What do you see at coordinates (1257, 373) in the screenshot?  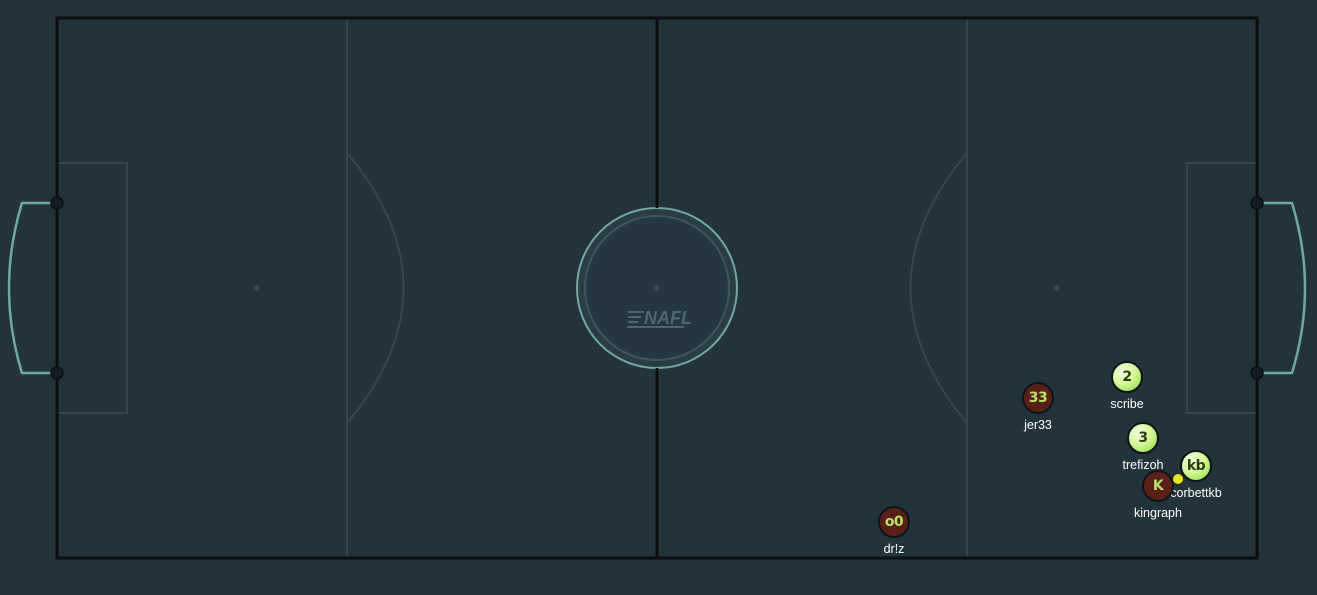 I see `right-goal-post-bottom` at bounding box center [1257, 373].